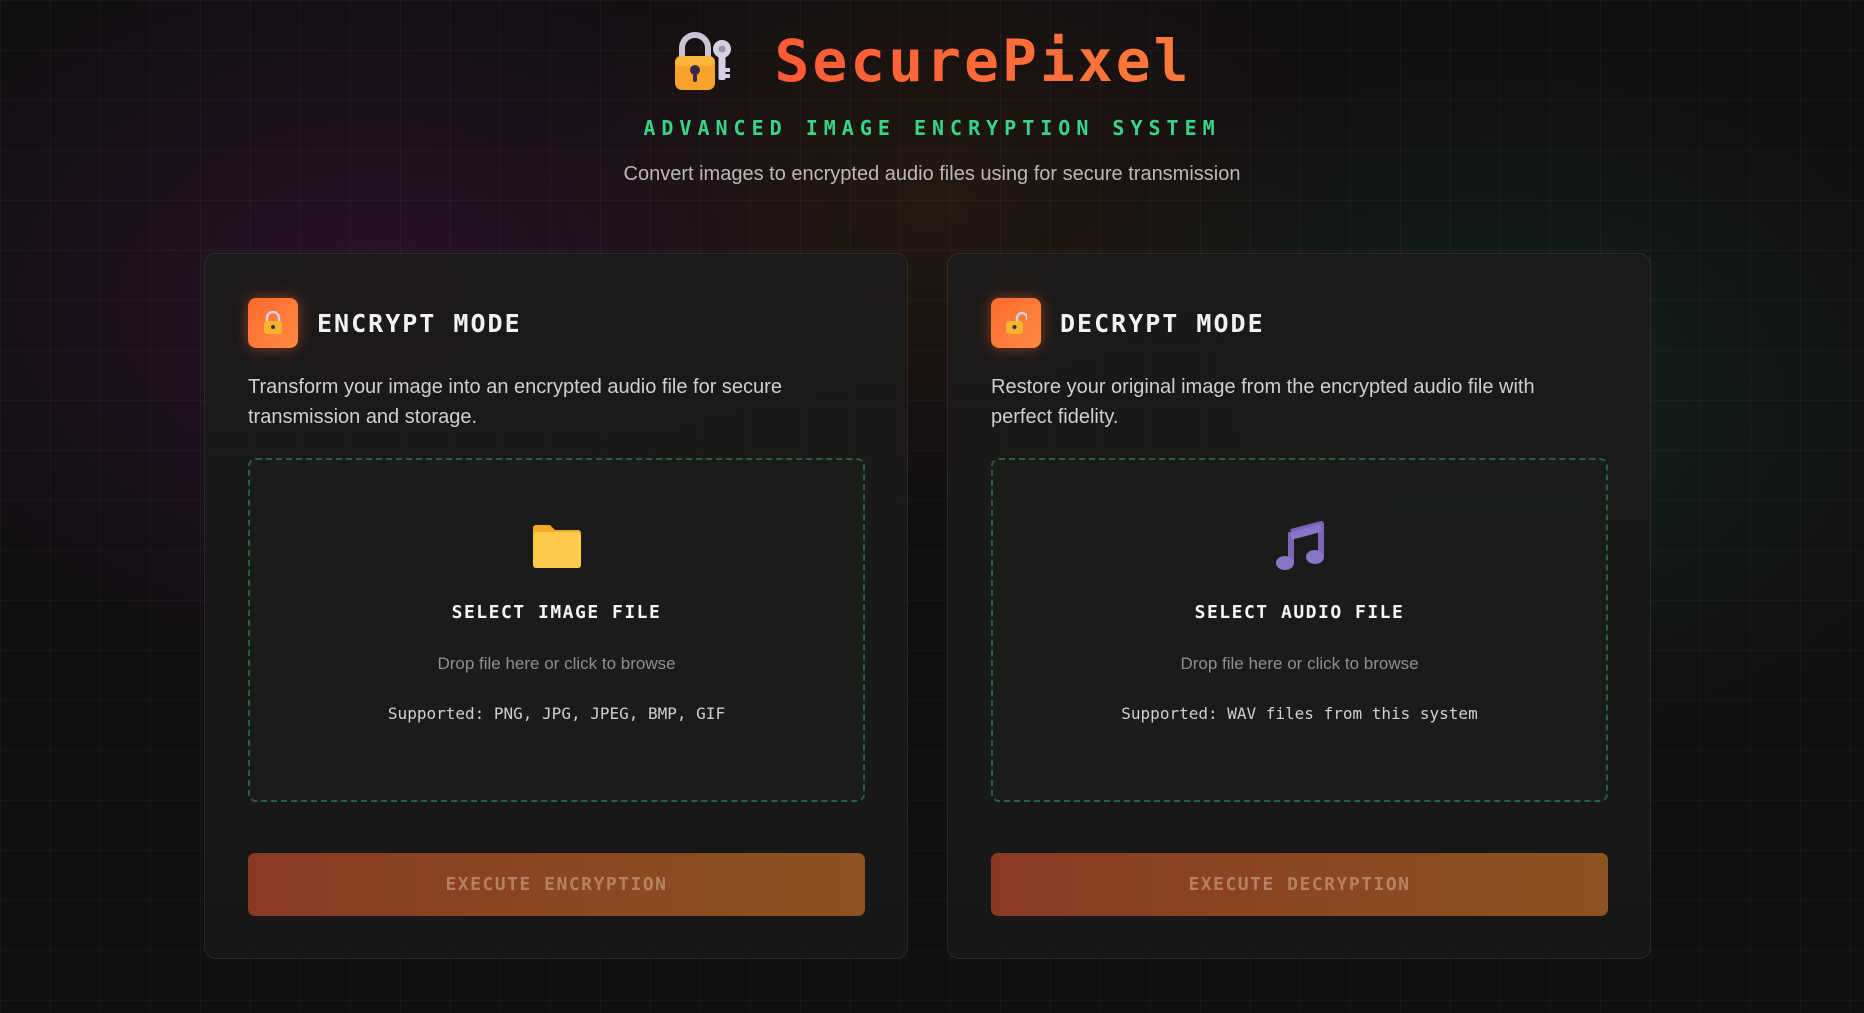 The height and width of the screenshot is (1013, 1864). What do you see at coordinates (556, 612) in the screenshot?
I see `select-image-file-label: SELECT IMAGE FILE` at bounding box center [556, 612].